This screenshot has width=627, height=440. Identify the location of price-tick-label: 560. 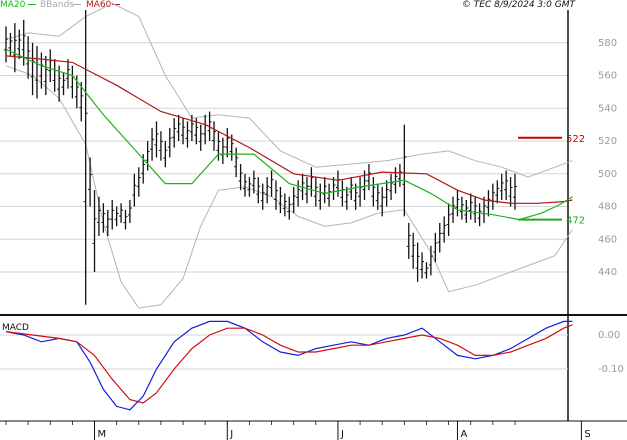
(607, 76).